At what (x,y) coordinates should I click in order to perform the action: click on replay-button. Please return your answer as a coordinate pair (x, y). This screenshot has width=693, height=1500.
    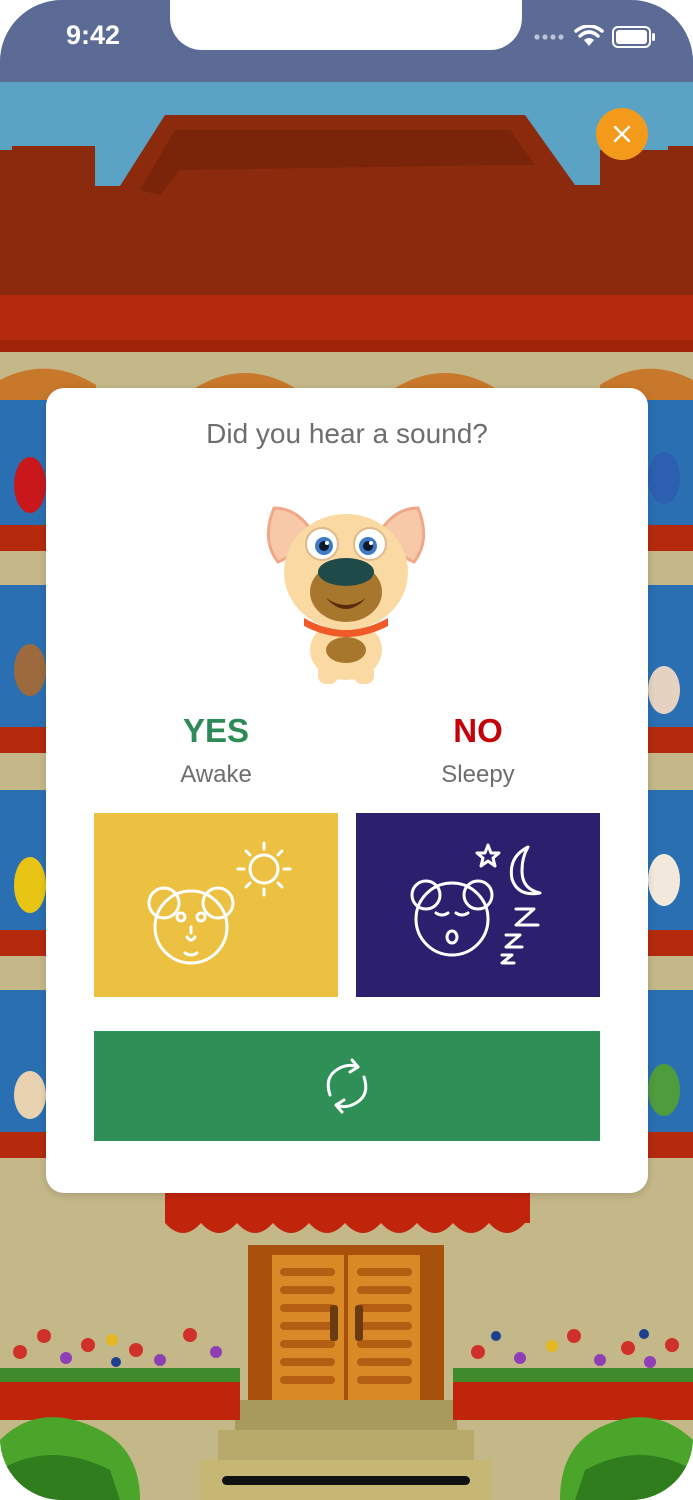
    Looking at the image, I should click on (347, 1086).